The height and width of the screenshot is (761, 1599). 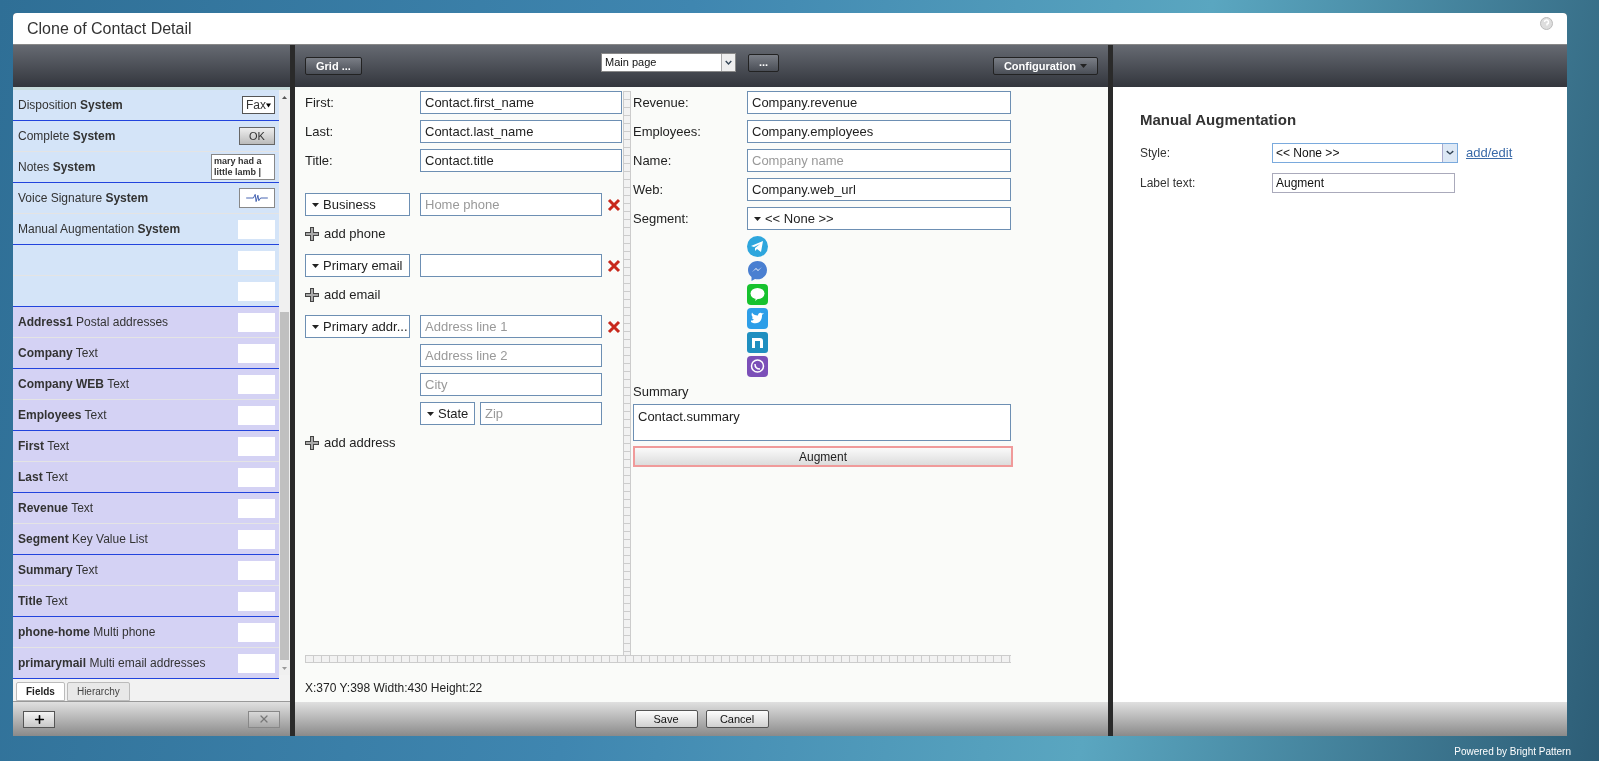 I want to click on dropdown-preview: Fax, so click(x=258, y=105).